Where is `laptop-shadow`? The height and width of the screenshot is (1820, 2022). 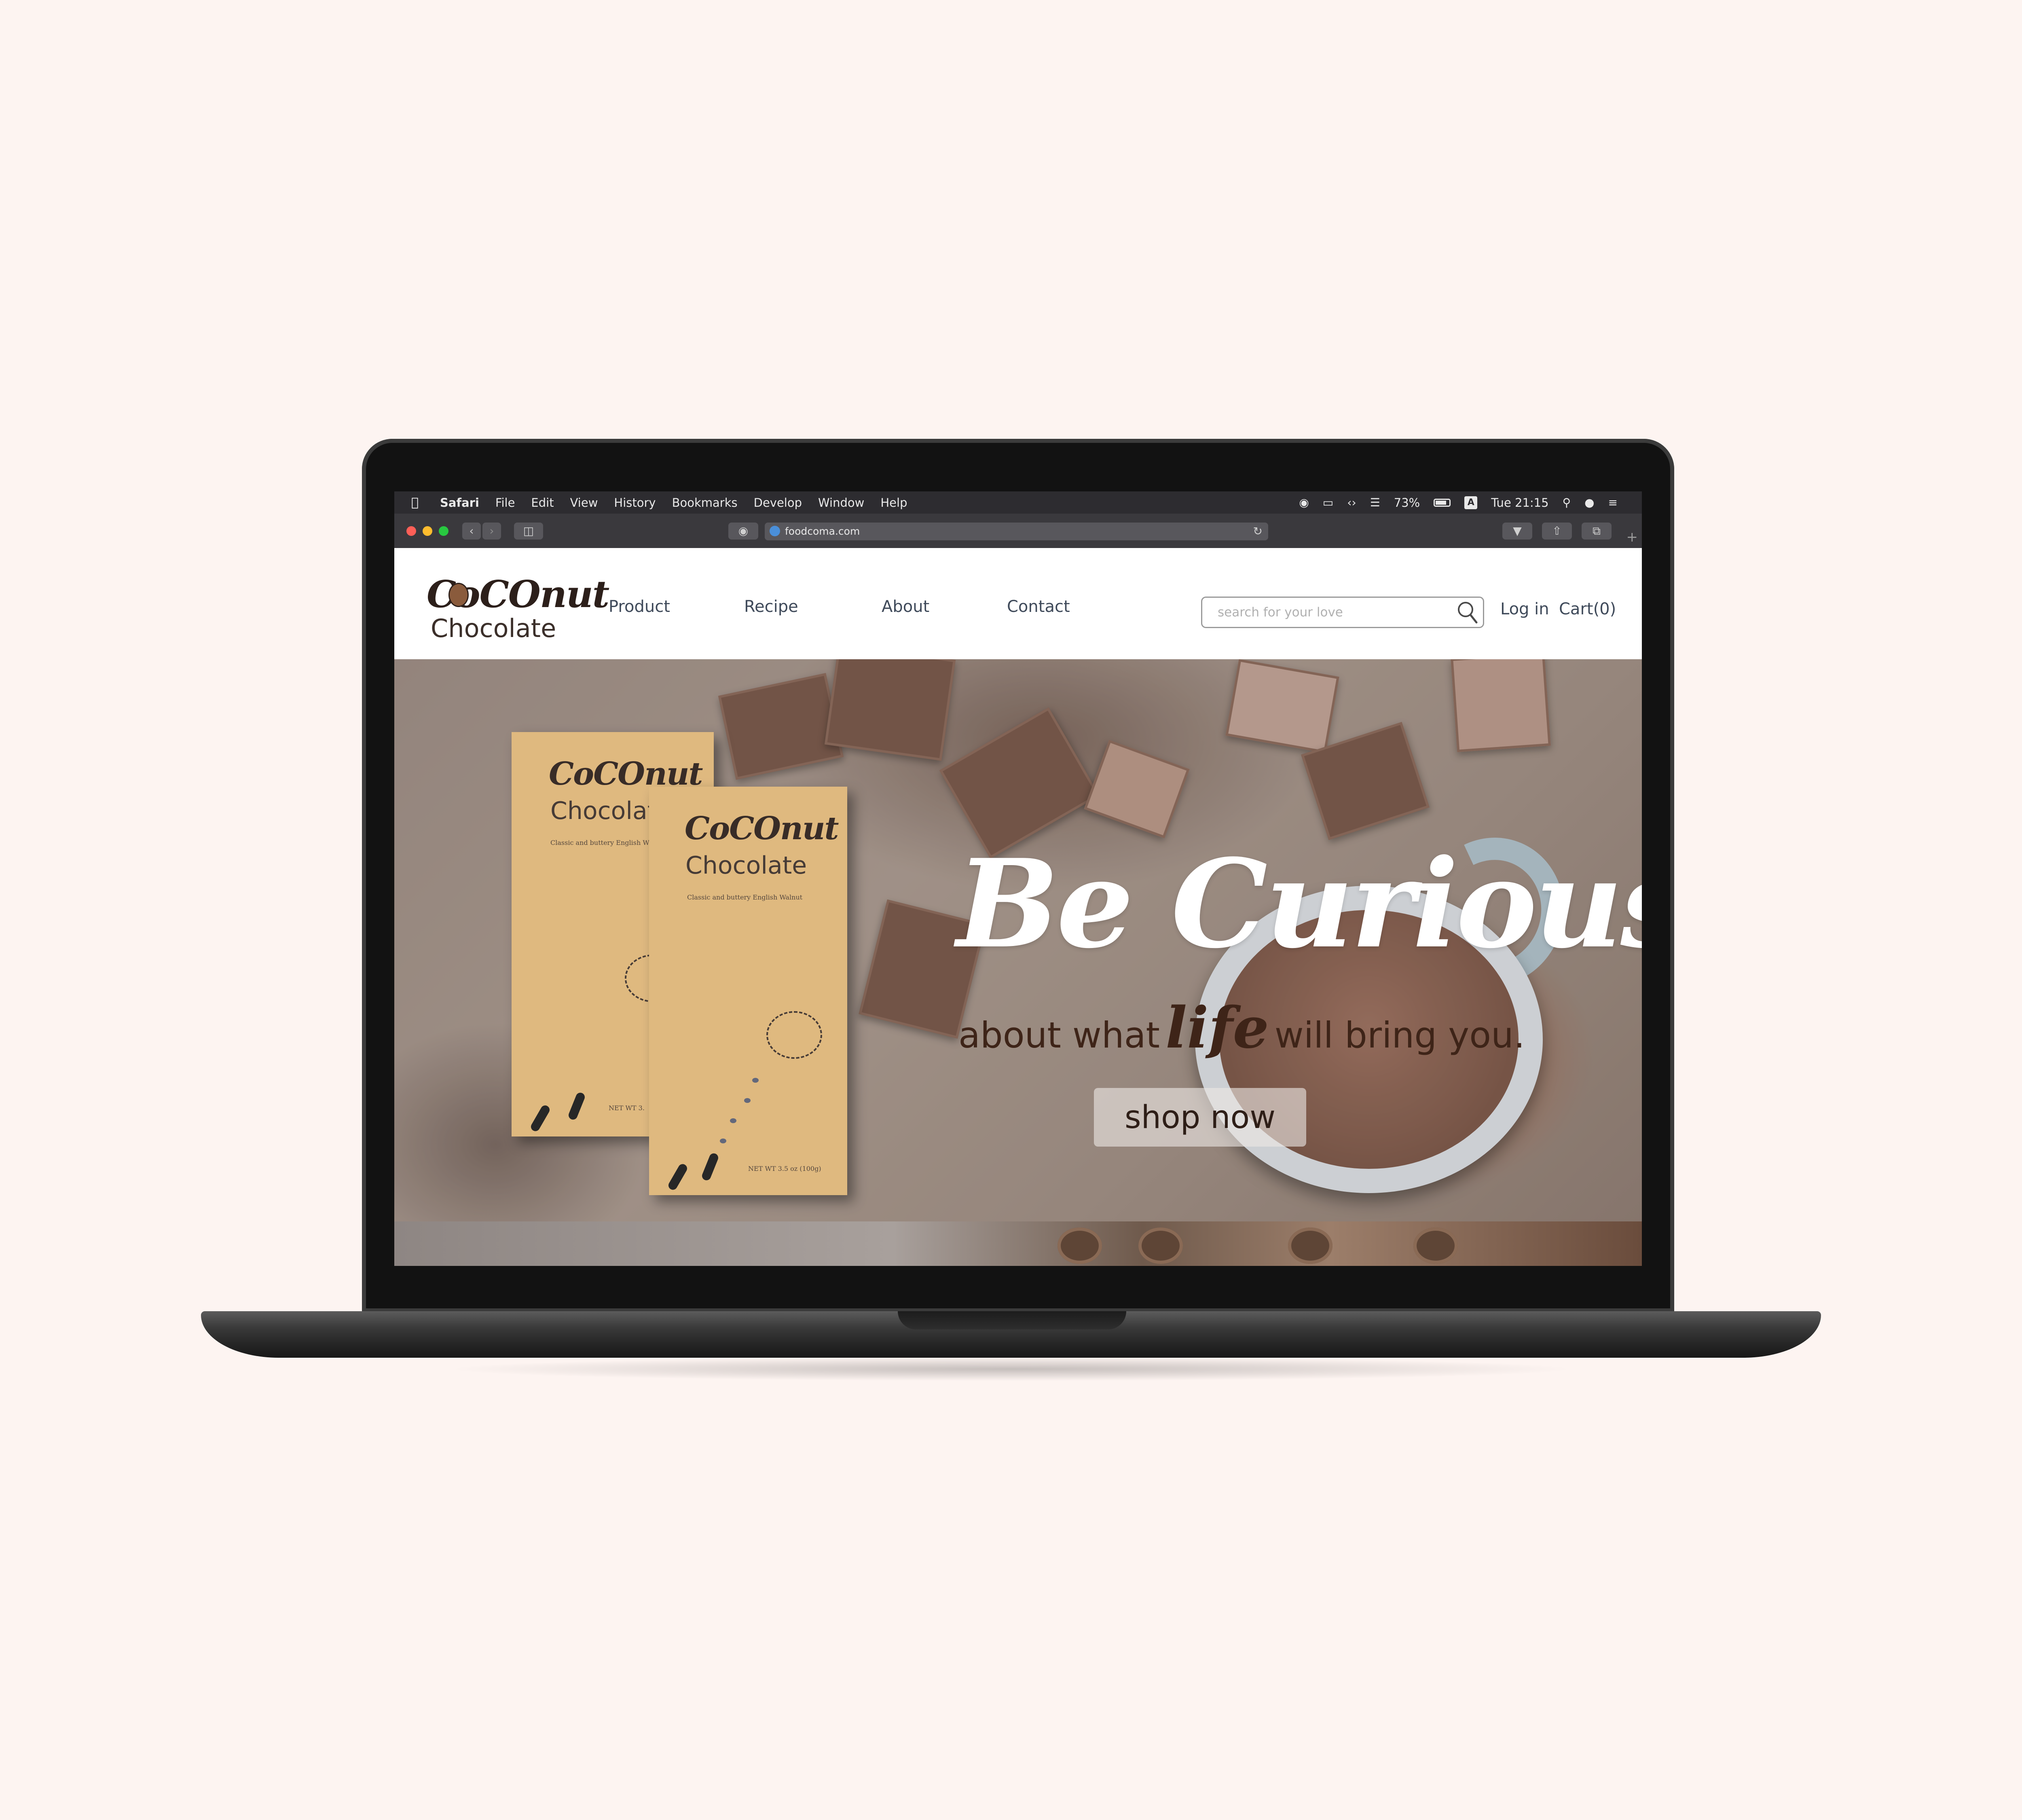
laptop-shadow is located at coordinates (1011, 1369).